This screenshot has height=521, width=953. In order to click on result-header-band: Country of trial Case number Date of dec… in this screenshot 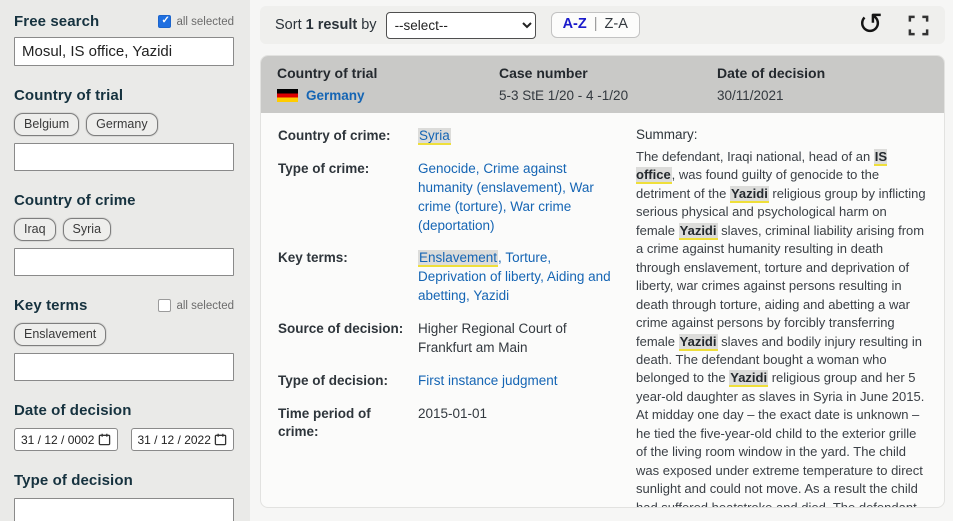, I will do `click(602, 84)`.